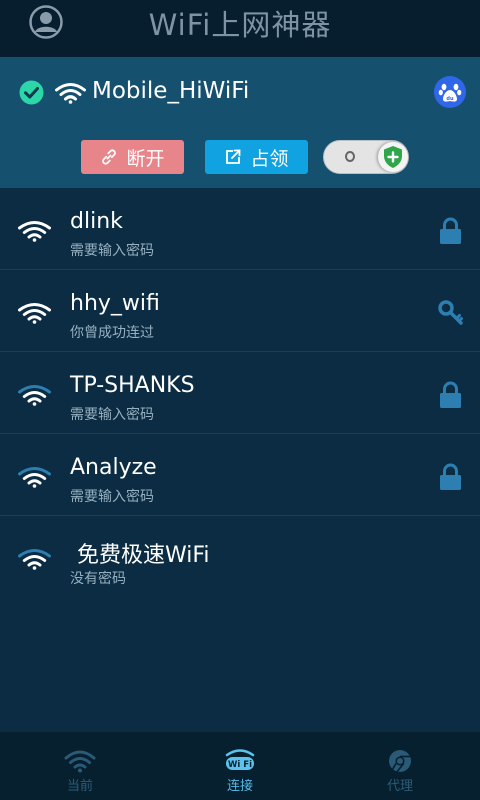  Describe the element at coordinates (399, 786) in the screenshot. I see `nav-label-proxy: 代理` at that location.